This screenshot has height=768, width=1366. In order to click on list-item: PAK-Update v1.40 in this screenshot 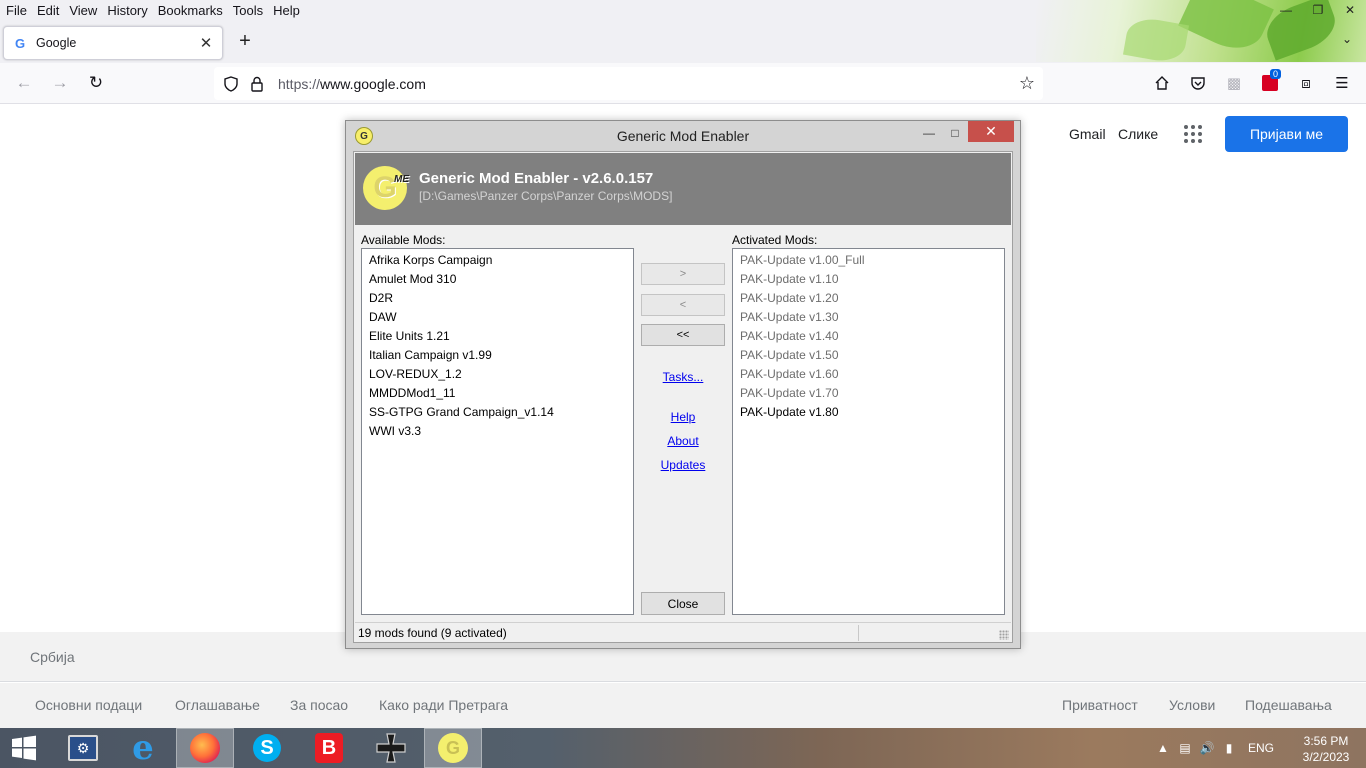, I will do `click(872, 336)`.